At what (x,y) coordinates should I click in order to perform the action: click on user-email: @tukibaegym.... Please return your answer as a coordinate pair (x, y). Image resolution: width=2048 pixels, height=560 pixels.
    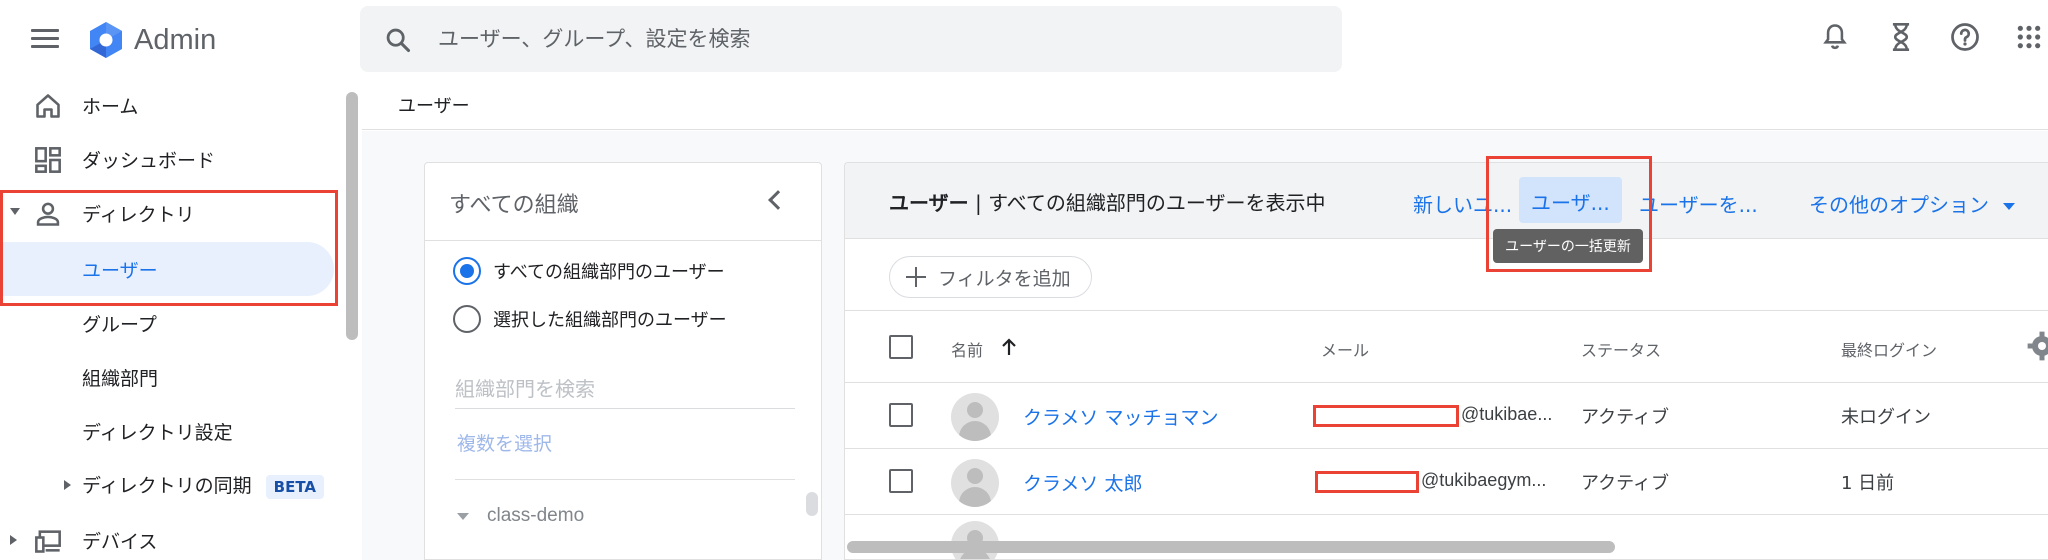
    Looking at the image, I should click on (1484, 480).